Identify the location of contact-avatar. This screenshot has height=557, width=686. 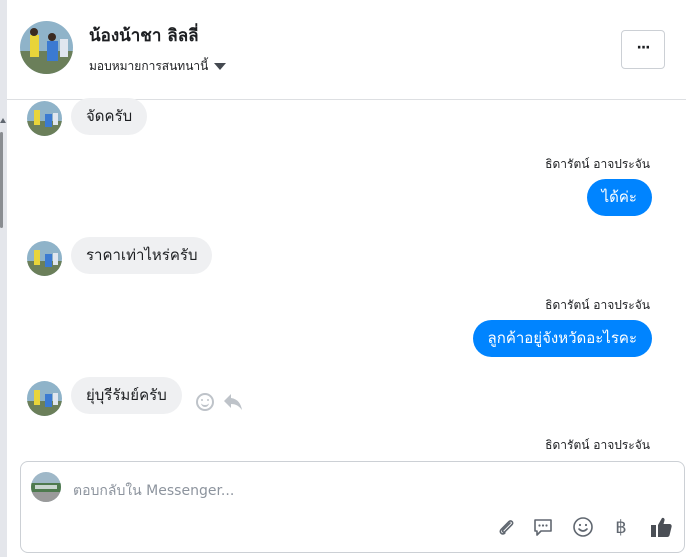
(46, 47).